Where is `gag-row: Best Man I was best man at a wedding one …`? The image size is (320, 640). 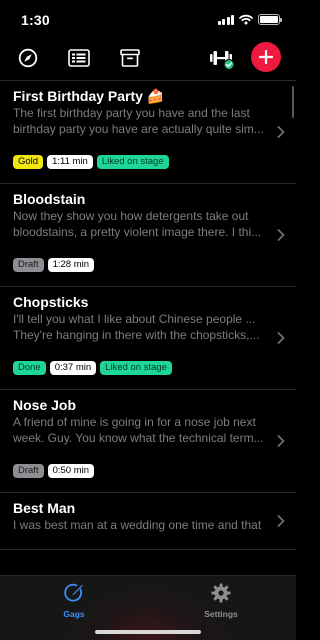 gag-row: Best Man I was best man at a wedding one … is located at coordinates (148, 521).